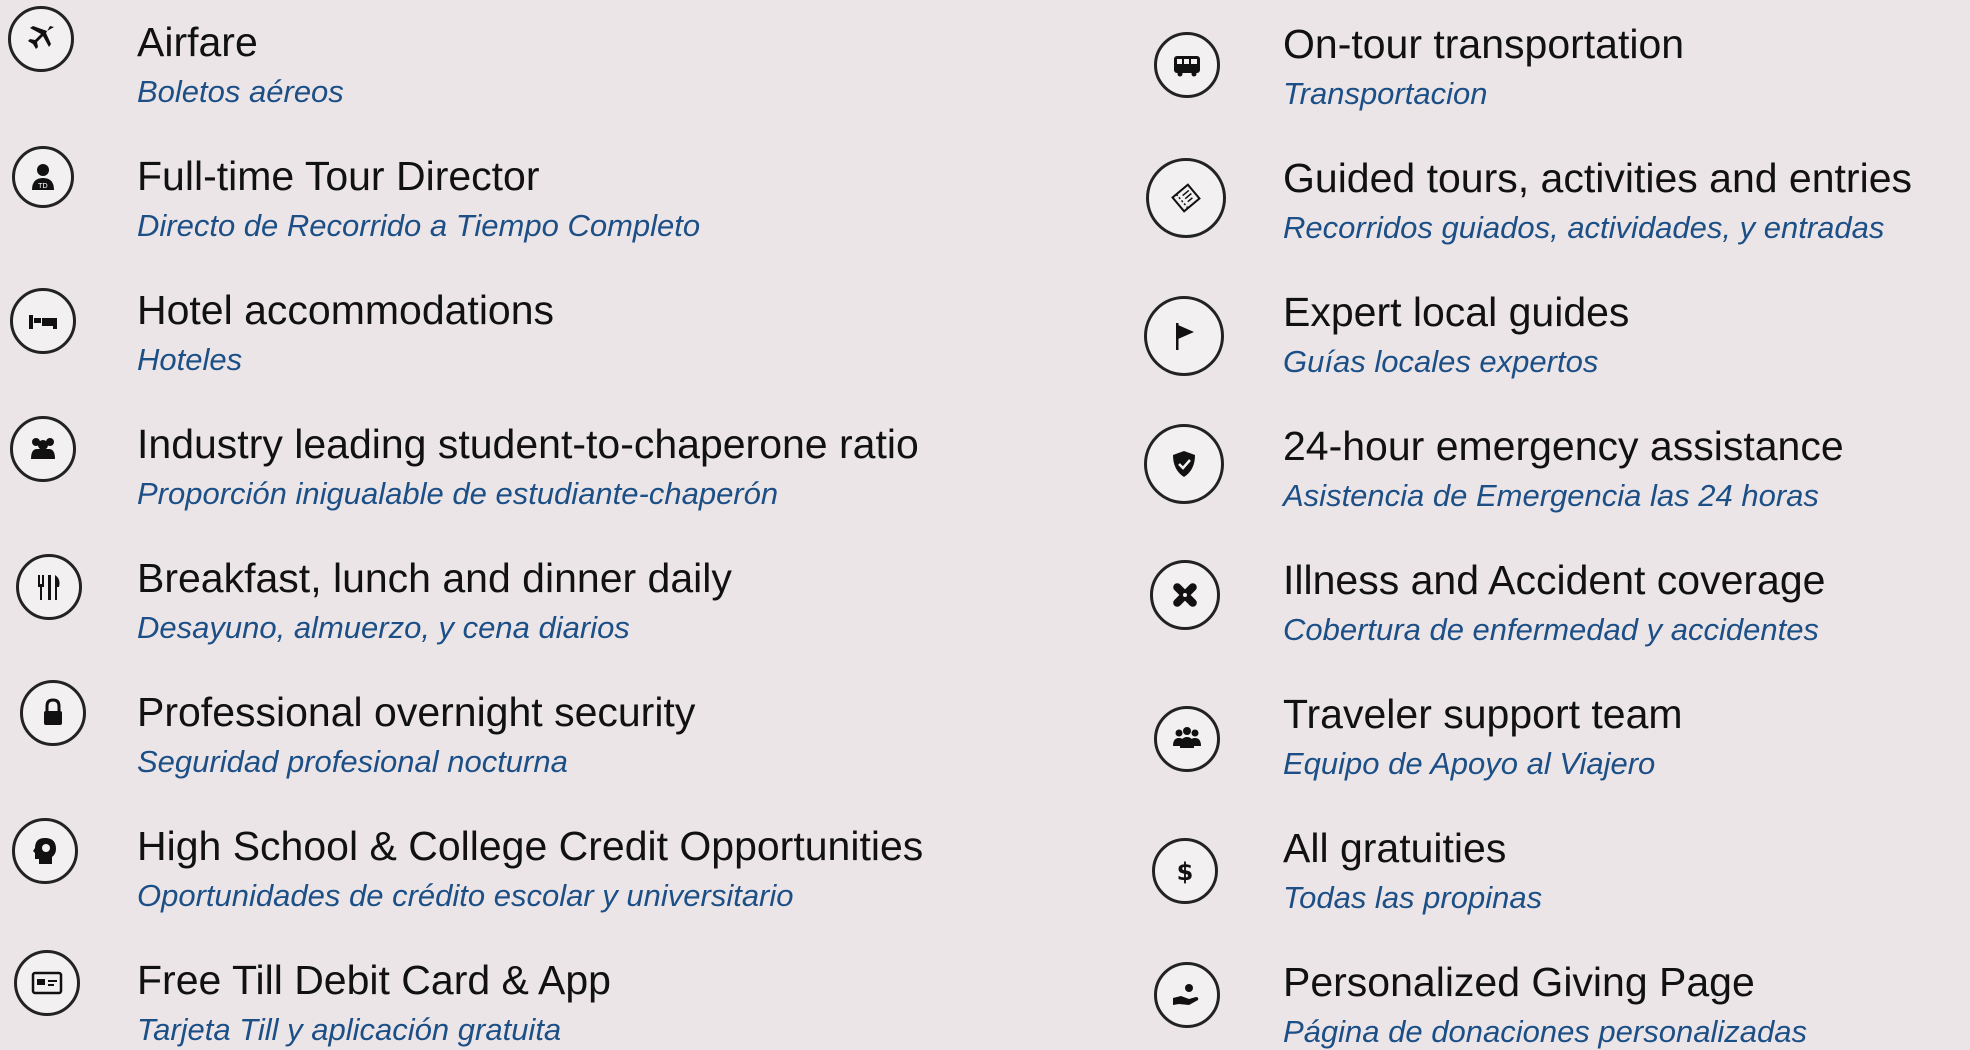 Image resolution: width=1970 pixels, height=1050 pixels. What do you see at coordinates (565, 67) in the screenshot?
I see `list-item-airfare: Airfare Boletos aéreos` at bounding box center [565, 67].